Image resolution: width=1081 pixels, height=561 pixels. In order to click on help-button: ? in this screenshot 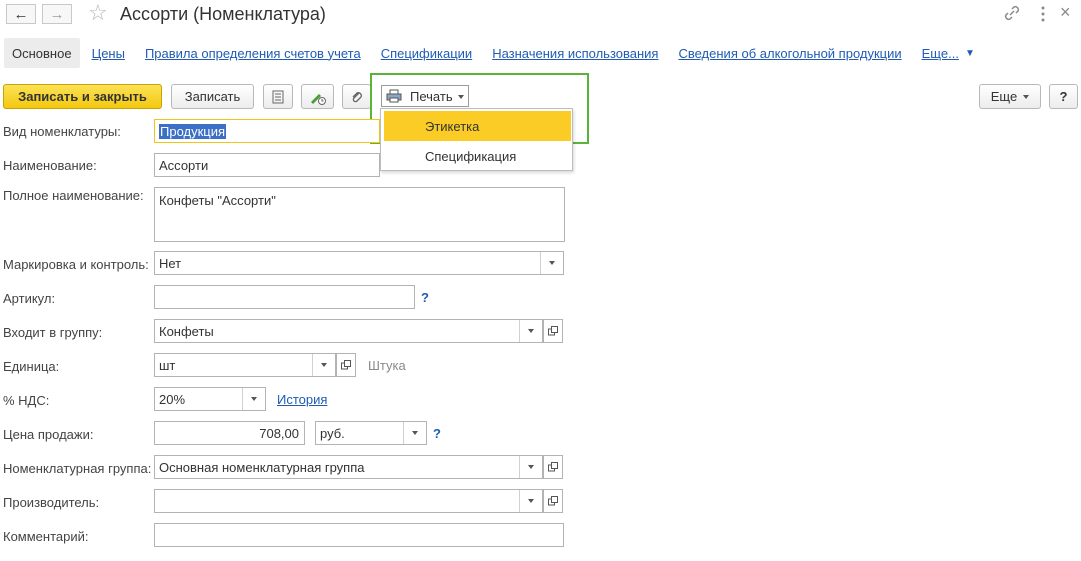, I will do `click(1063, 96)`.